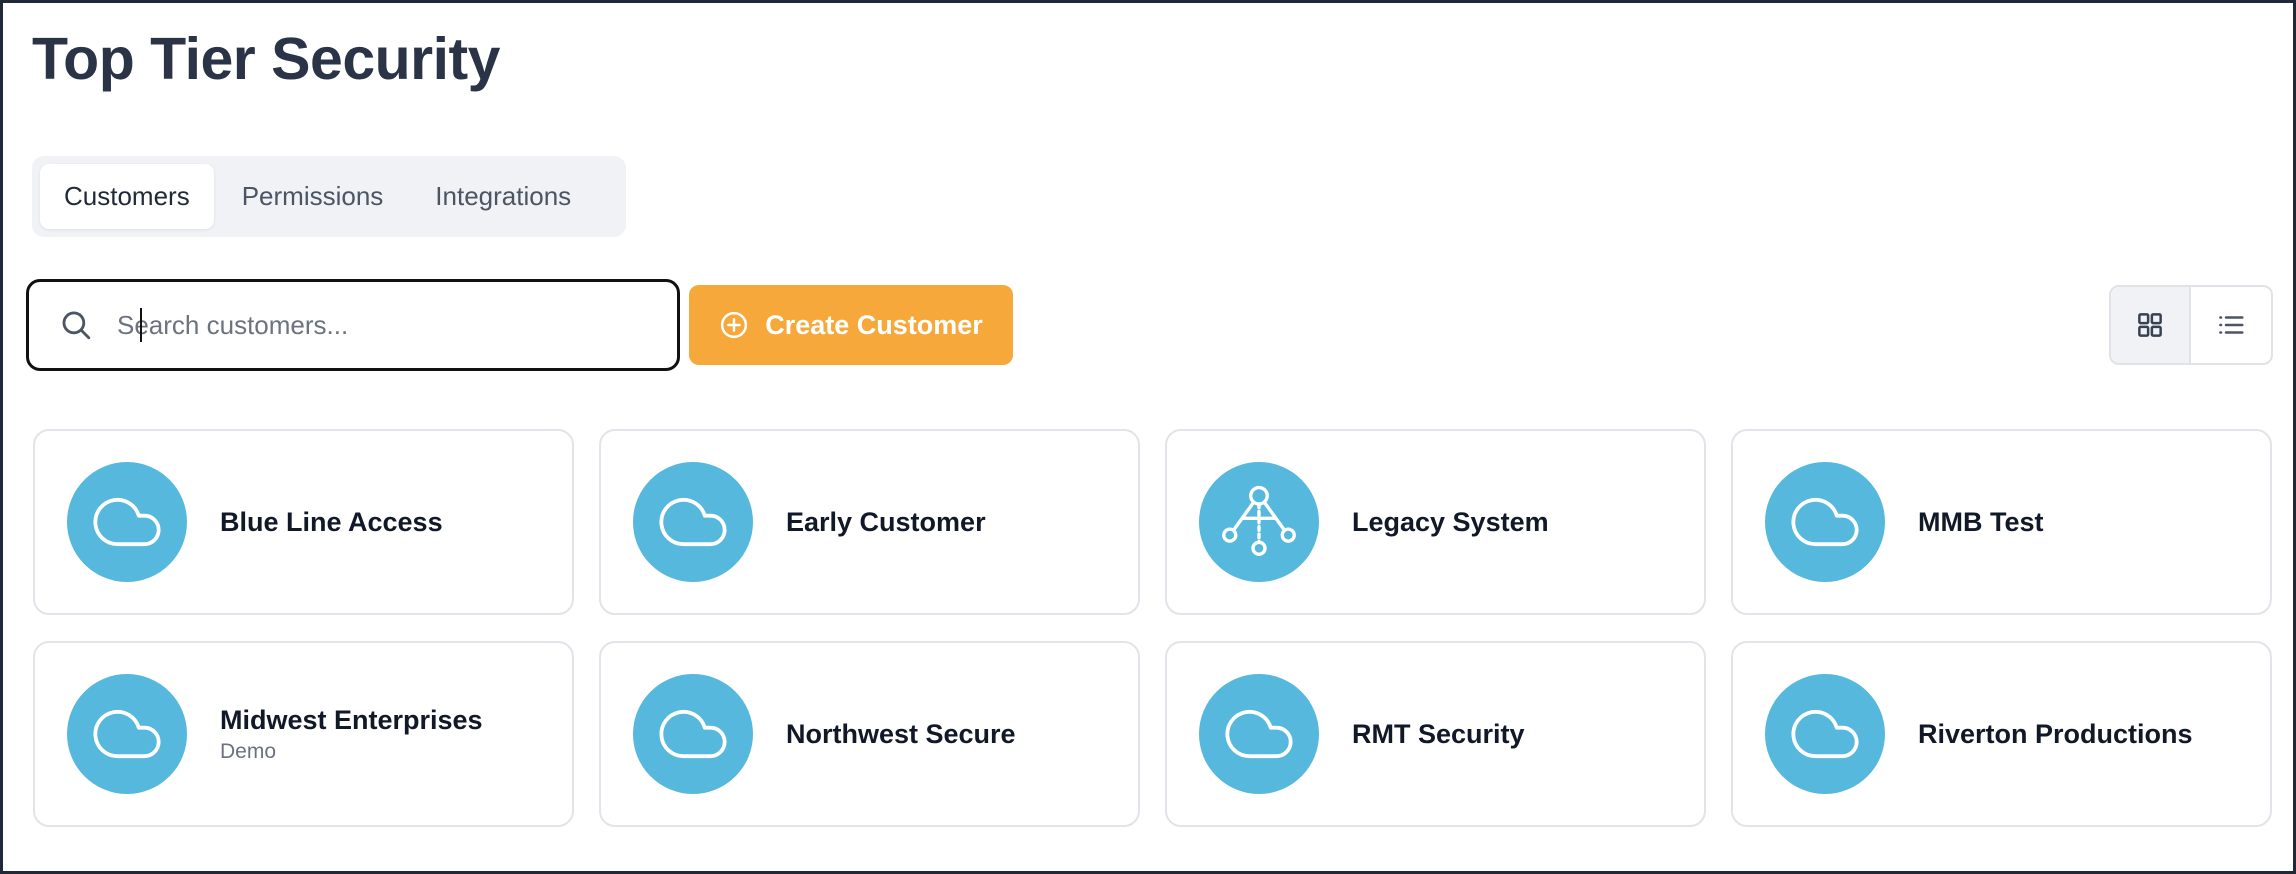 Image resolution: width=2296 pixels, height=874 pixels. What do you see at coordinates (331, 521) in the screenshot?
I see `customer-name: Blue Line Access` at bounding box center [331, 521].